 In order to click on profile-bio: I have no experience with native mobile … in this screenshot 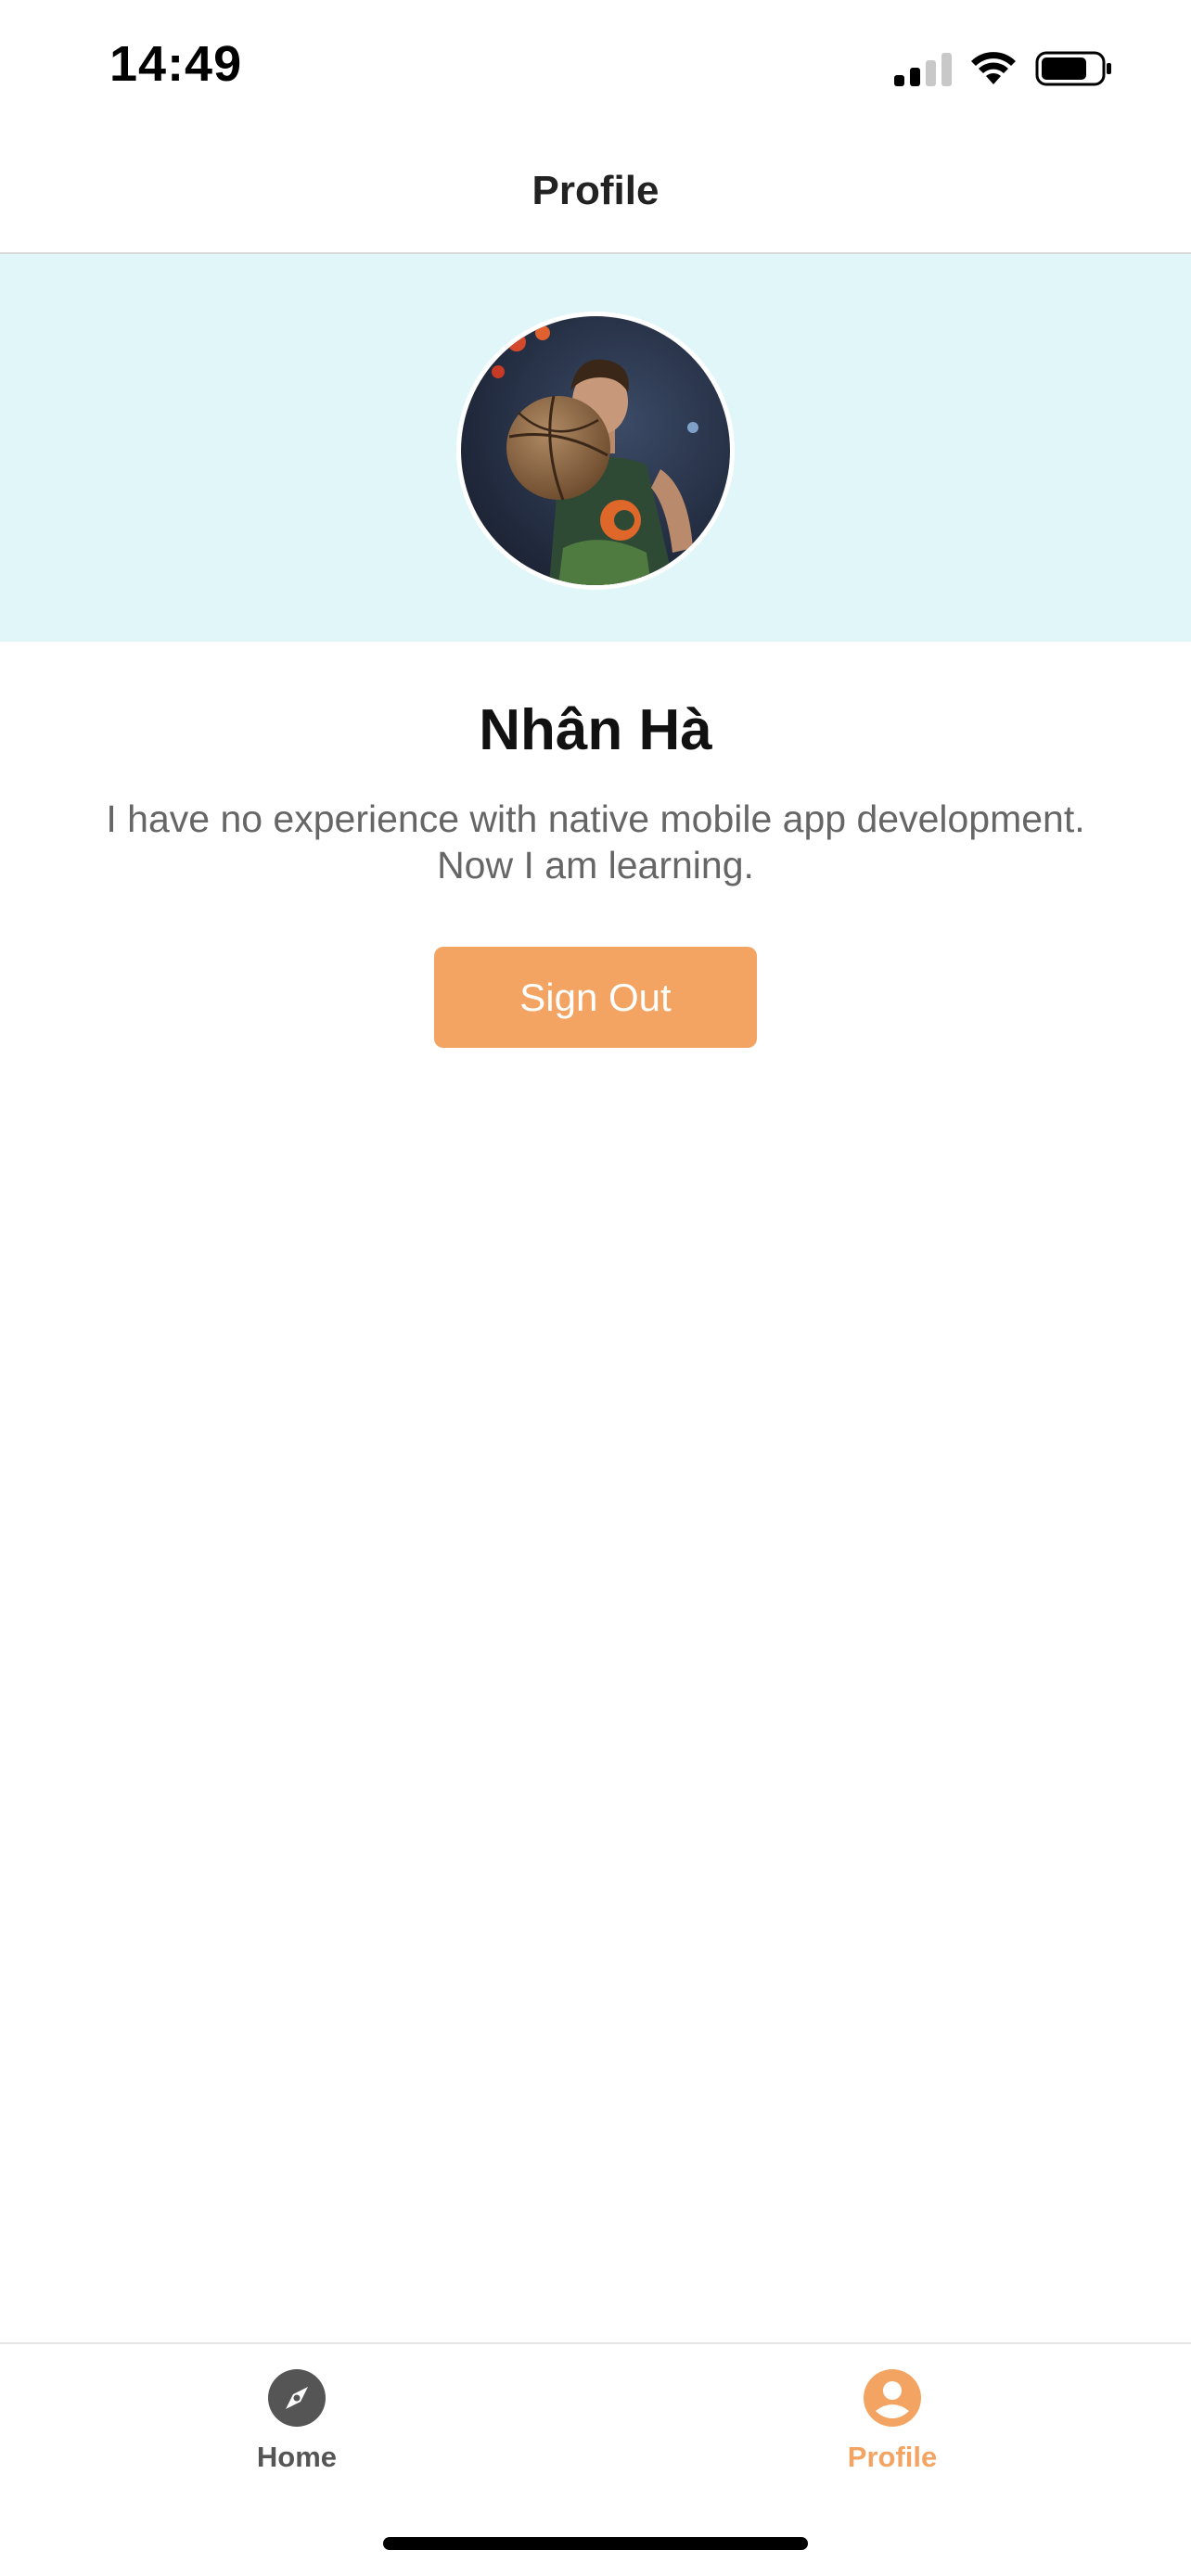, I will do `click(595, 842)`.